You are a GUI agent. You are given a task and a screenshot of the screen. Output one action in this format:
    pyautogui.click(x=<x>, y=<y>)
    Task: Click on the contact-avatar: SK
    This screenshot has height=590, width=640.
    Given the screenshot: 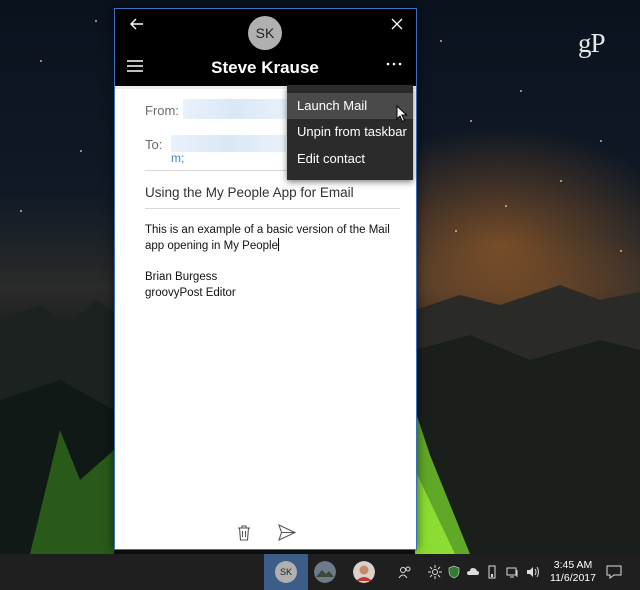 What is the action you would take?
    pyautogui.click(x=265, y=33)
    